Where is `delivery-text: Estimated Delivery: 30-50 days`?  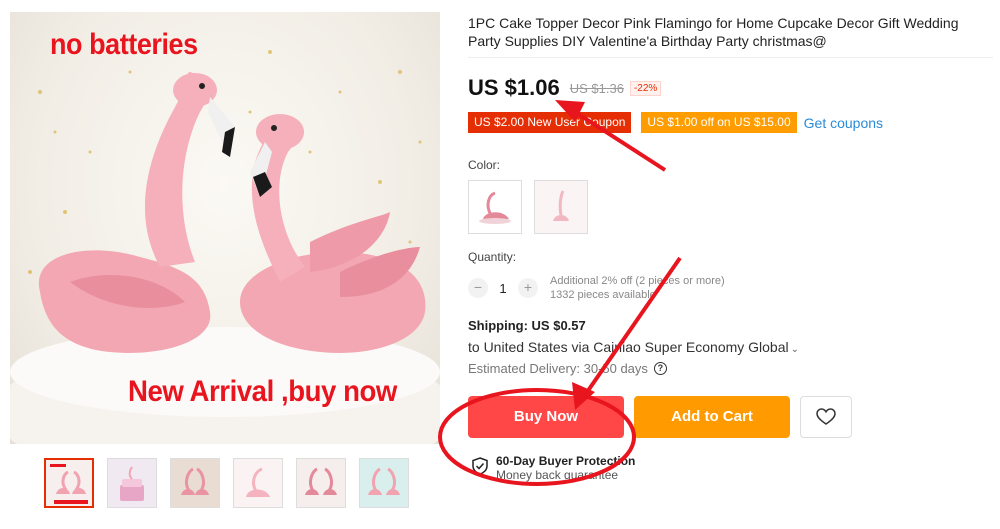 delivery-text: Estimated Delivery: 30-50 days is located at coordinates (558, 368).